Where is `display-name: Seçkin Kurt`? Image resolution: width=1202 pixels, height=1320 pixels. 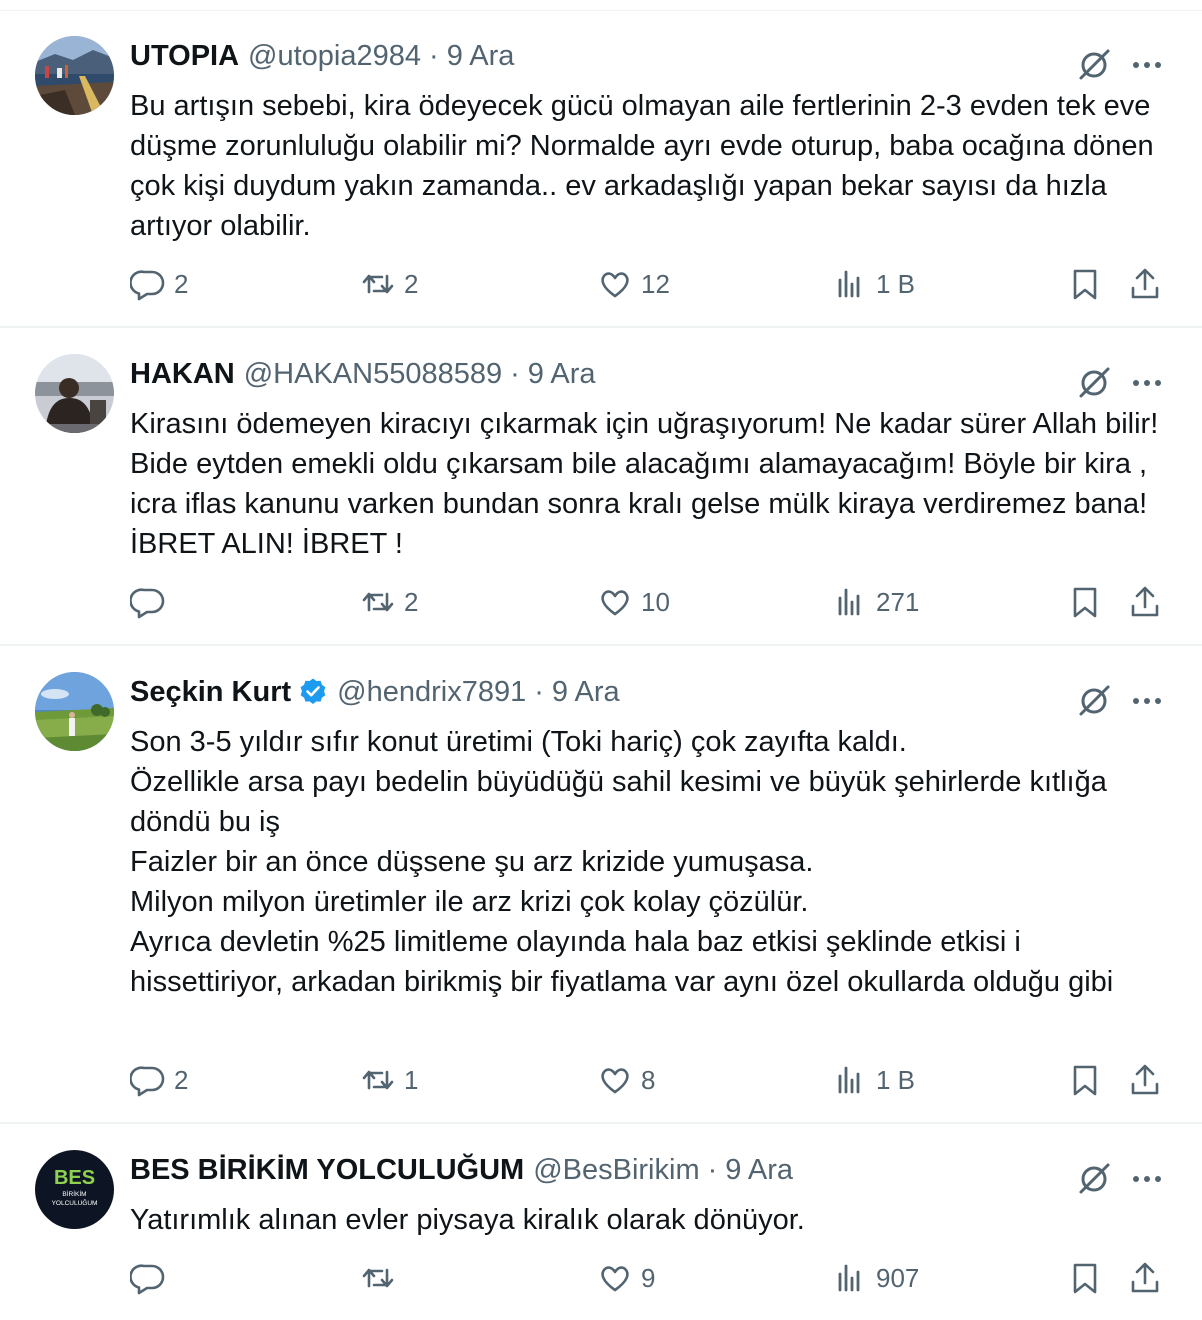
display-name: Seçkin Kurt is located at coordinates (210, 692).